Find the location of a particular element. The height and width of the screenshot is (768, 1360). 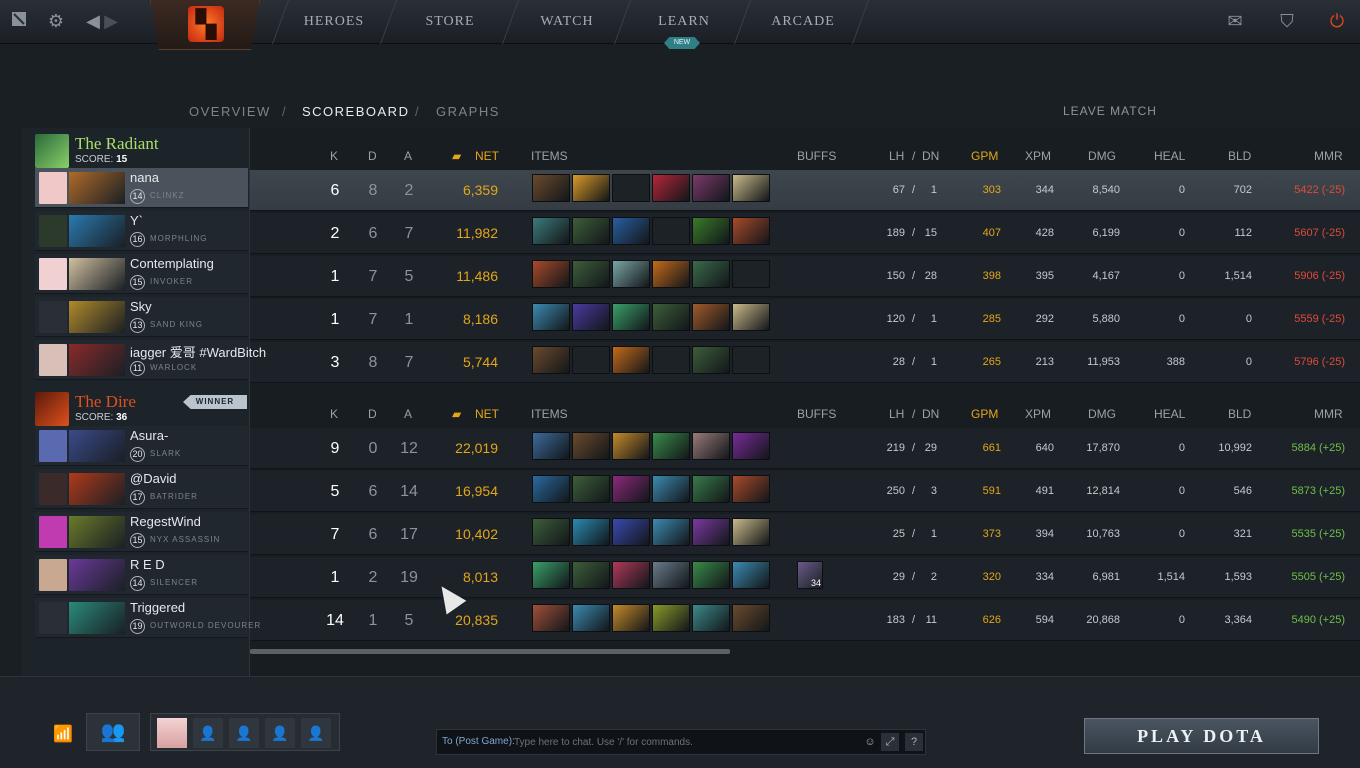

player-card: Contemplating 15 INVOKER is located at coordinates (141, 274).